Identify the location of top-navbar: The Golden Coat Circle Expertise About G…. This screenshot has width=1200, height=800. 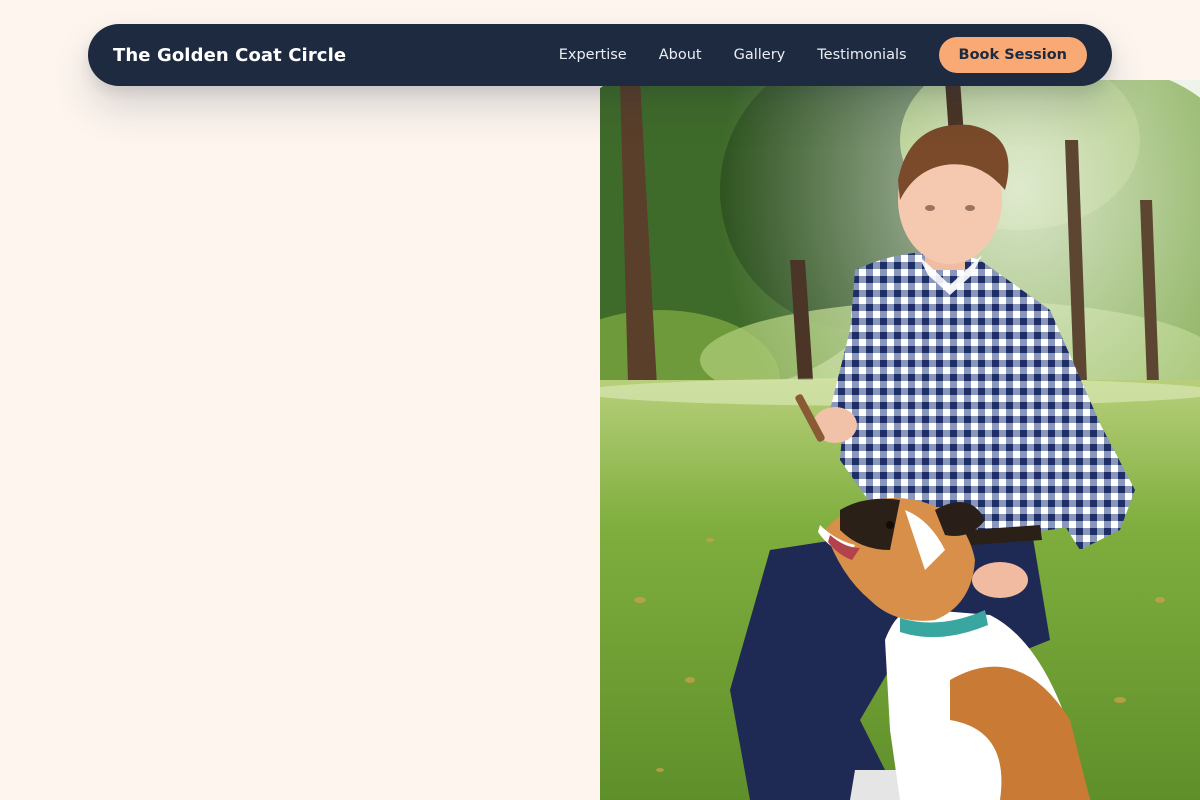
(600, 55).